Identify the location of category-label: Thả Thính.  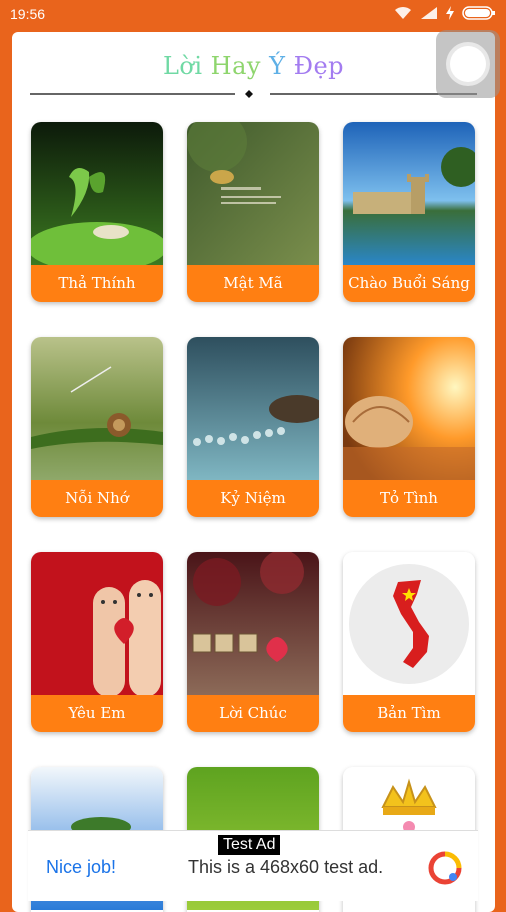
(97, 283).